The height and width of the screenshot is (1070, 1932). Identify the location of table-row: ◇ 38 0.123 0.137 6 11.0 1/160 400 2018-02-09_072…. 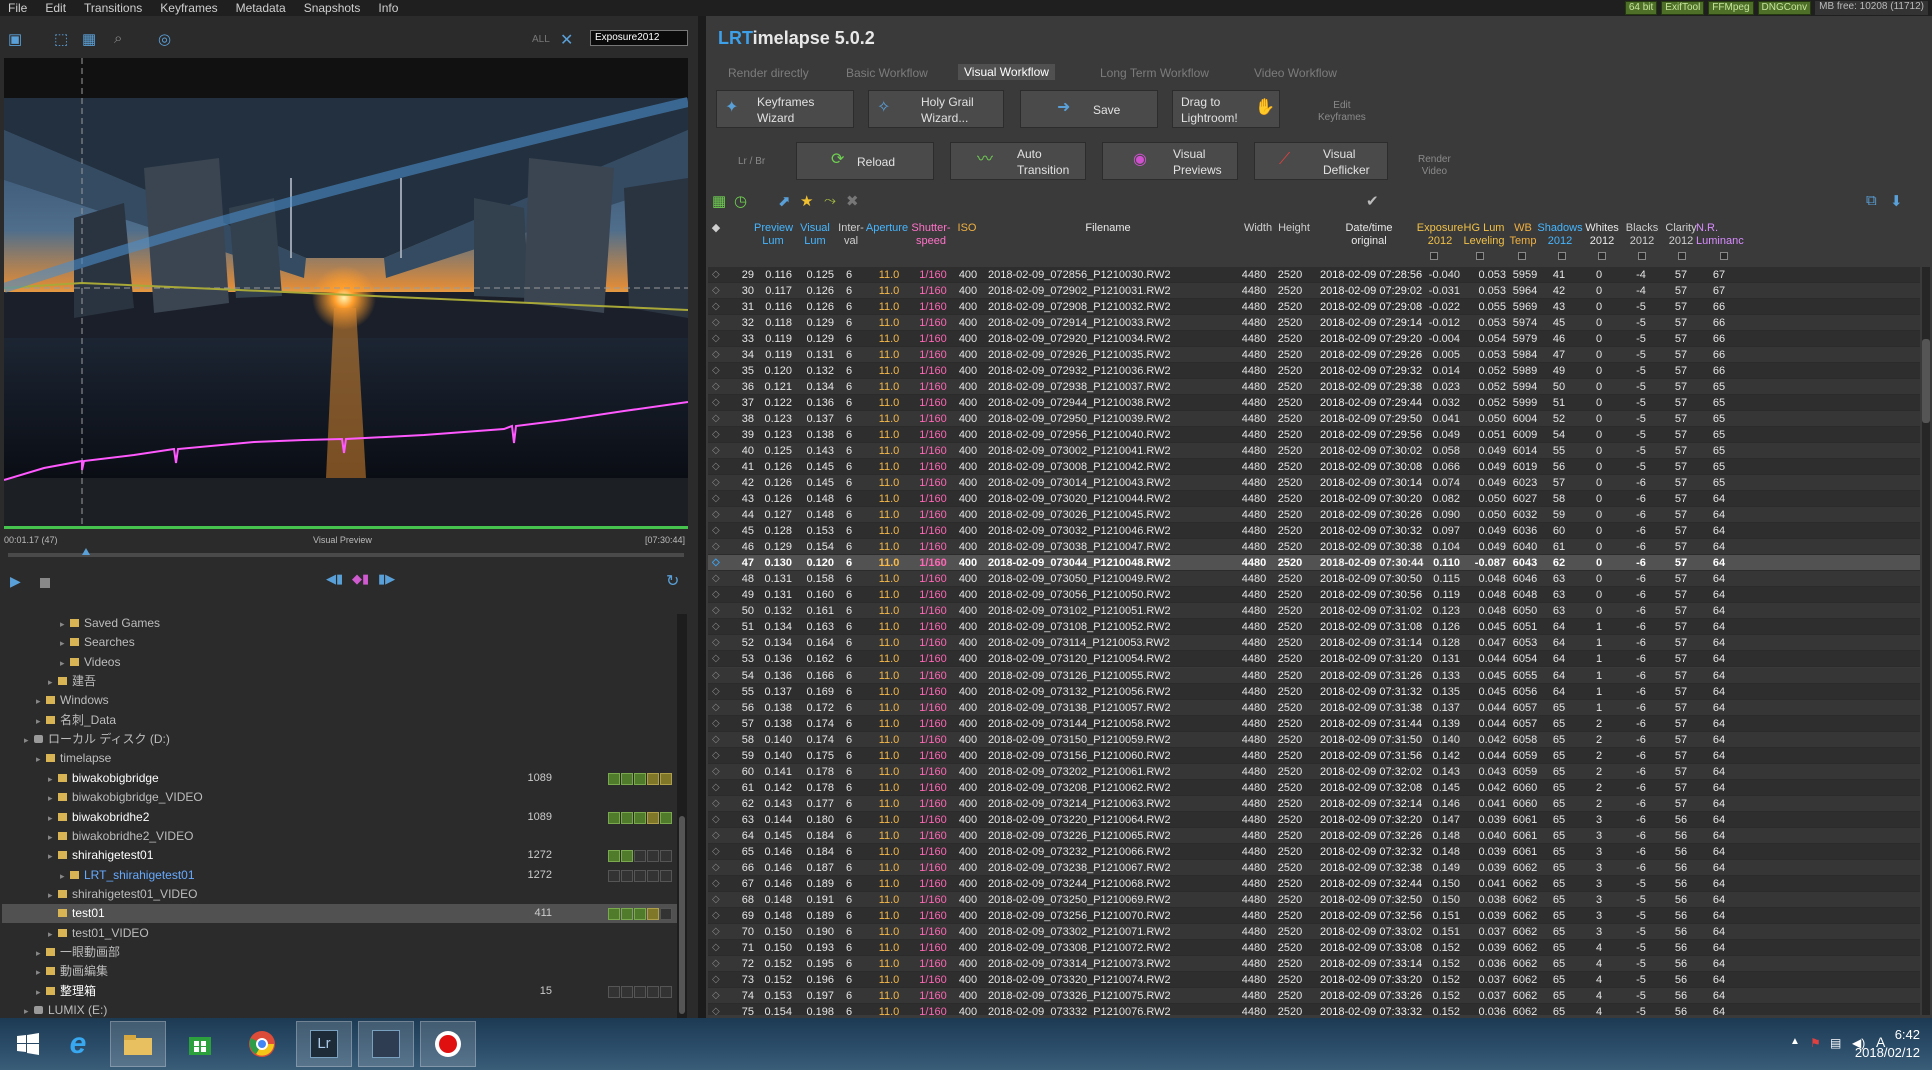
(1314, 419).